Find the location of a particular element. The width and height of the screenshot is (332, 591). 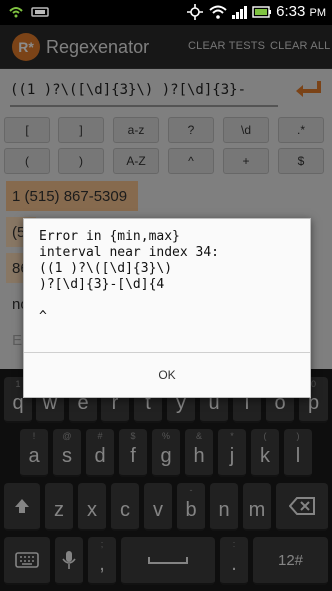

status-bar: 6:33 PM is located at coordinates (166, 12).